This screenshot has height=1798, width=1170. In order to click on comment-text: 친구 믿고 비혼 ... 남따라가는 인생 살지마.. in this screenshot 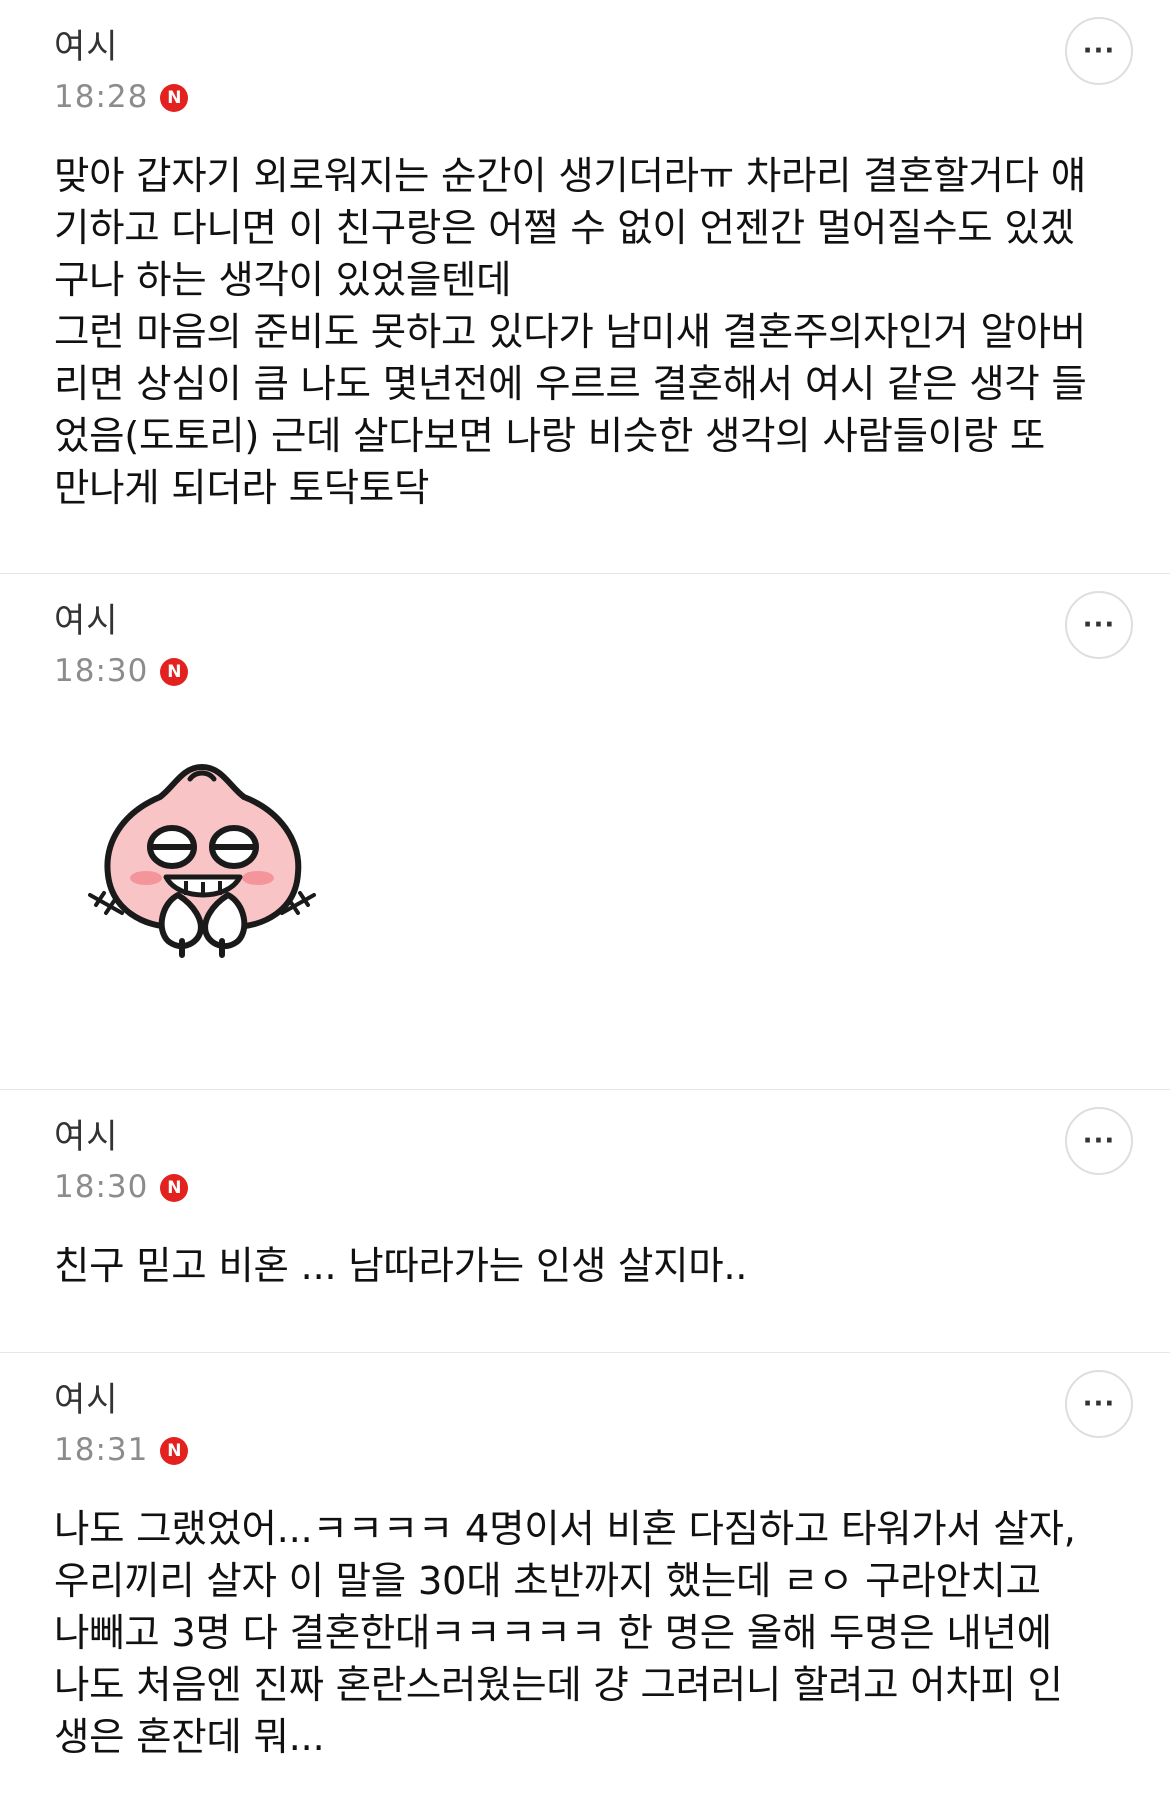, I will do `click(401, 1266)`.